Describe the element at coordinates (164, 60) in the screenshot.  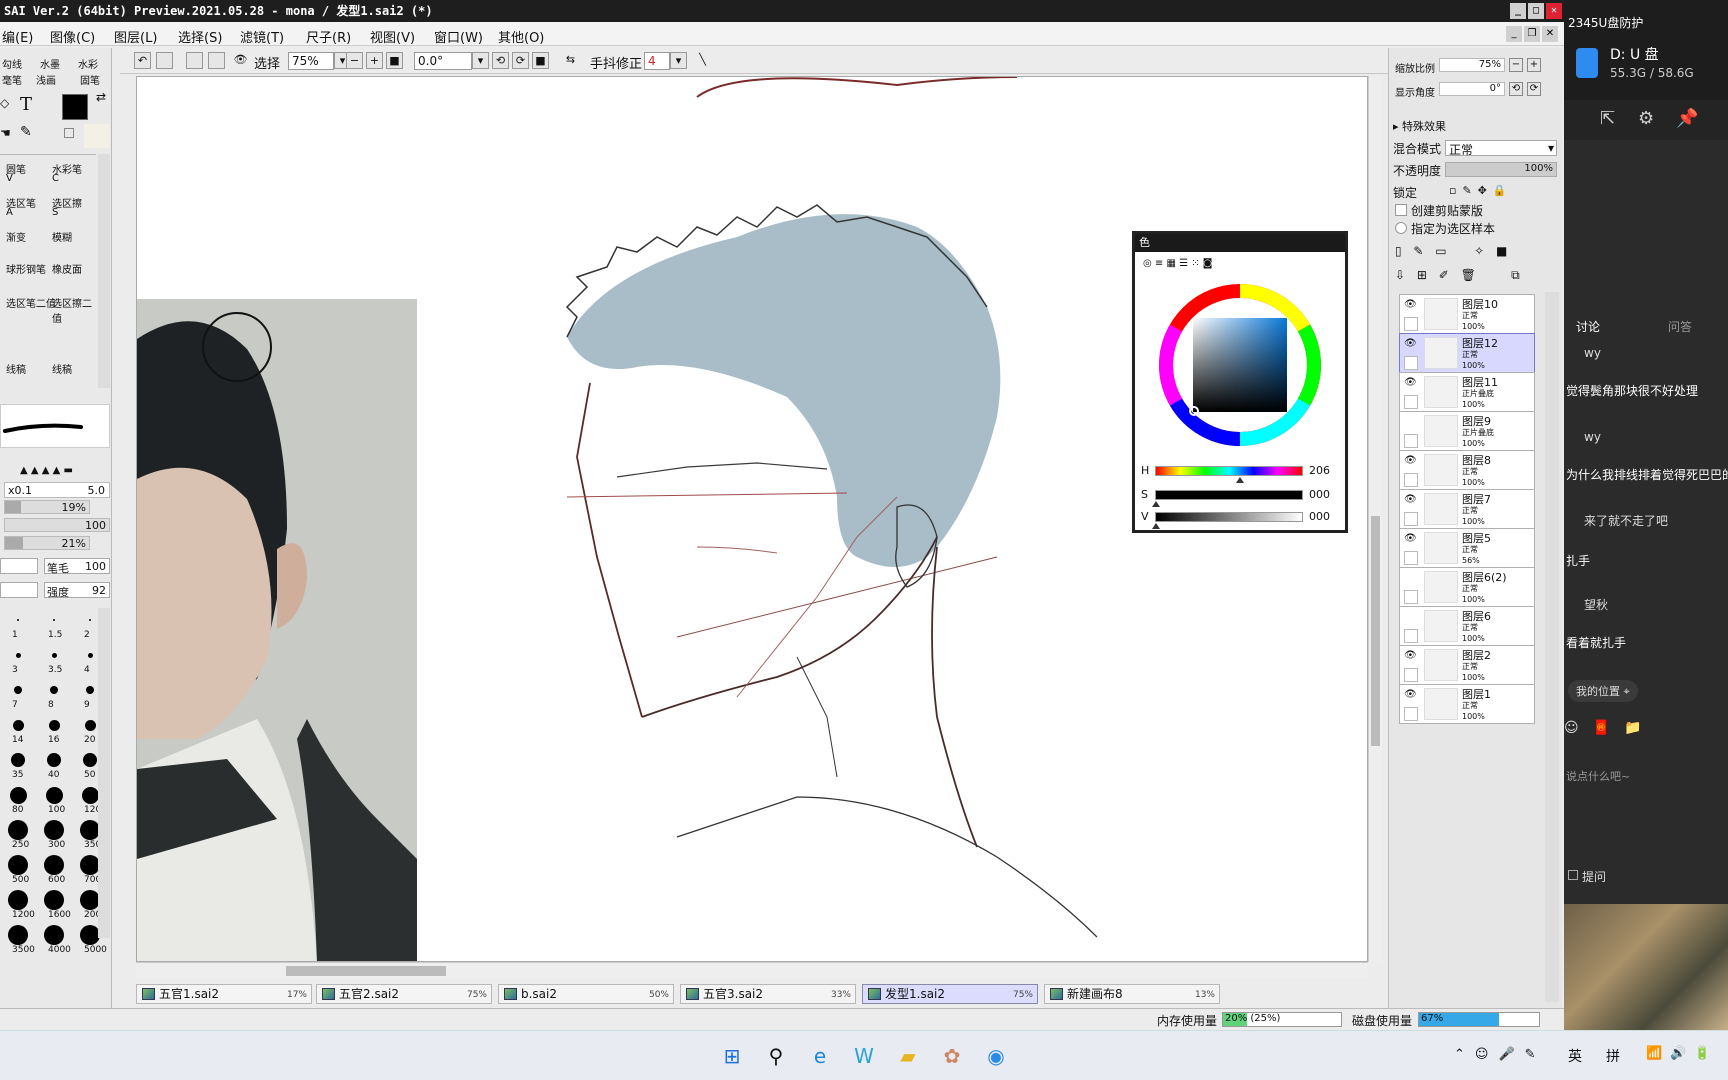
I see `redo-icon` at that location.